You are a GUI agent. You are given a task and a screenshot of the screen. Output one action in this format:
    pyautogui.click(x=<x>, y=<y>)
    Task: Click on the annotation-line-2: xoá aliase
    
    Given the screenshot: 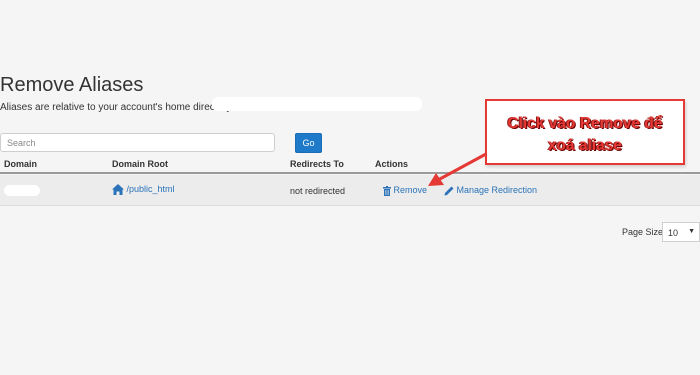 What is the action you would take?
    pyautogui.click(x=585, y=145)
    